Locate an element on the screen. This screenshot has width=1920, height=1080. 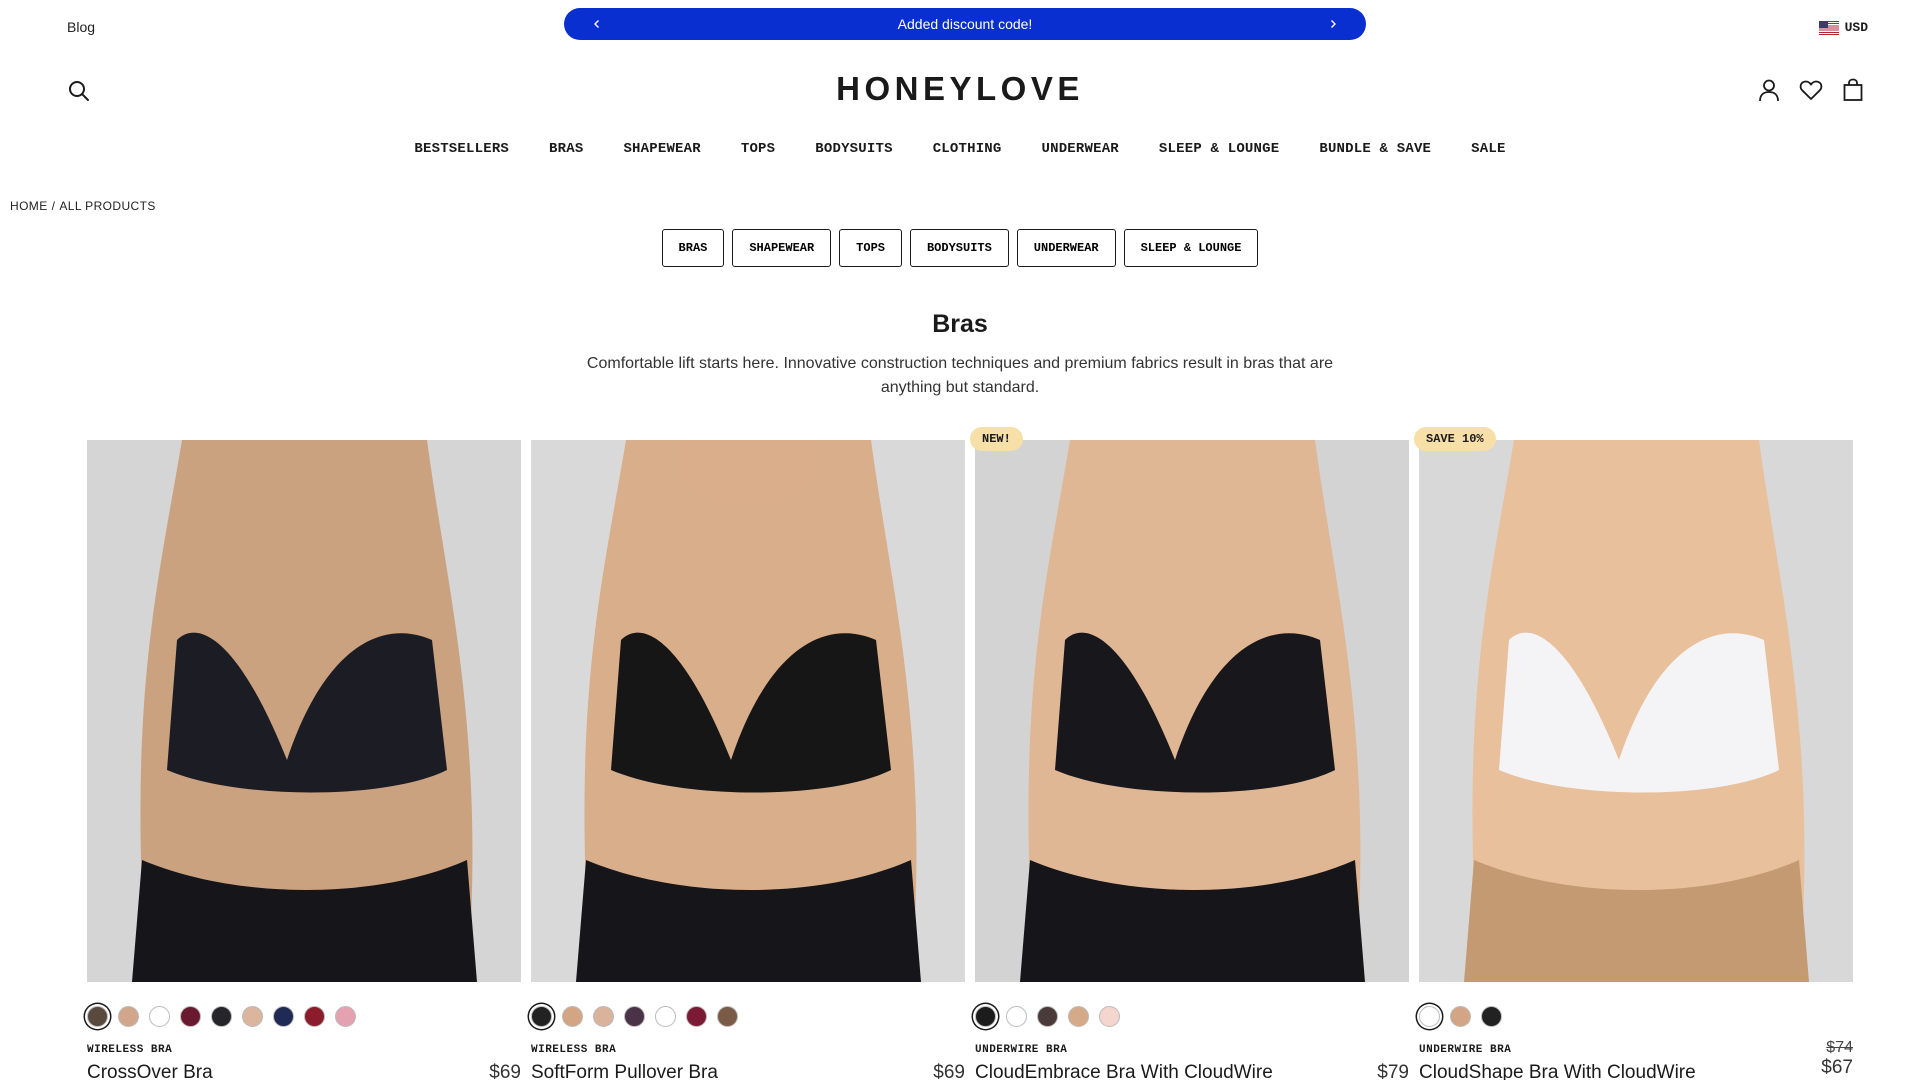
chevron-left-icon is located at coordinates (597, 24).